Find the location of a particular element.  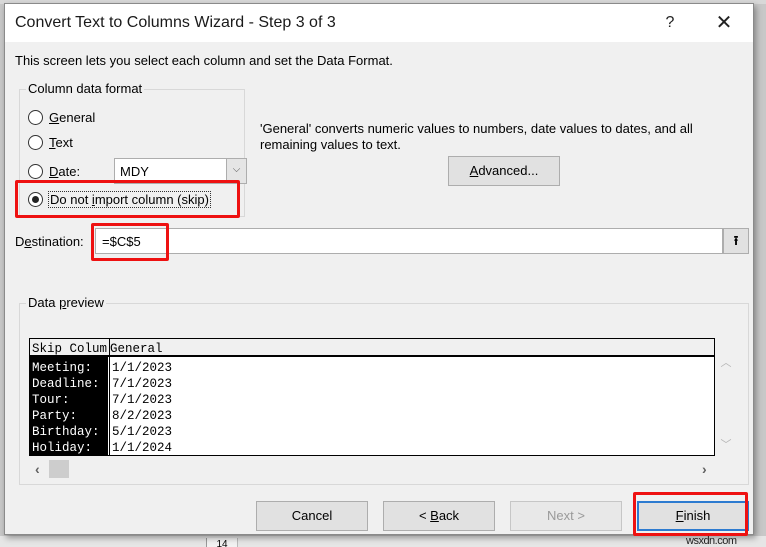

preview-cell: 1/1/2024 is located at coordinates (142, 448).